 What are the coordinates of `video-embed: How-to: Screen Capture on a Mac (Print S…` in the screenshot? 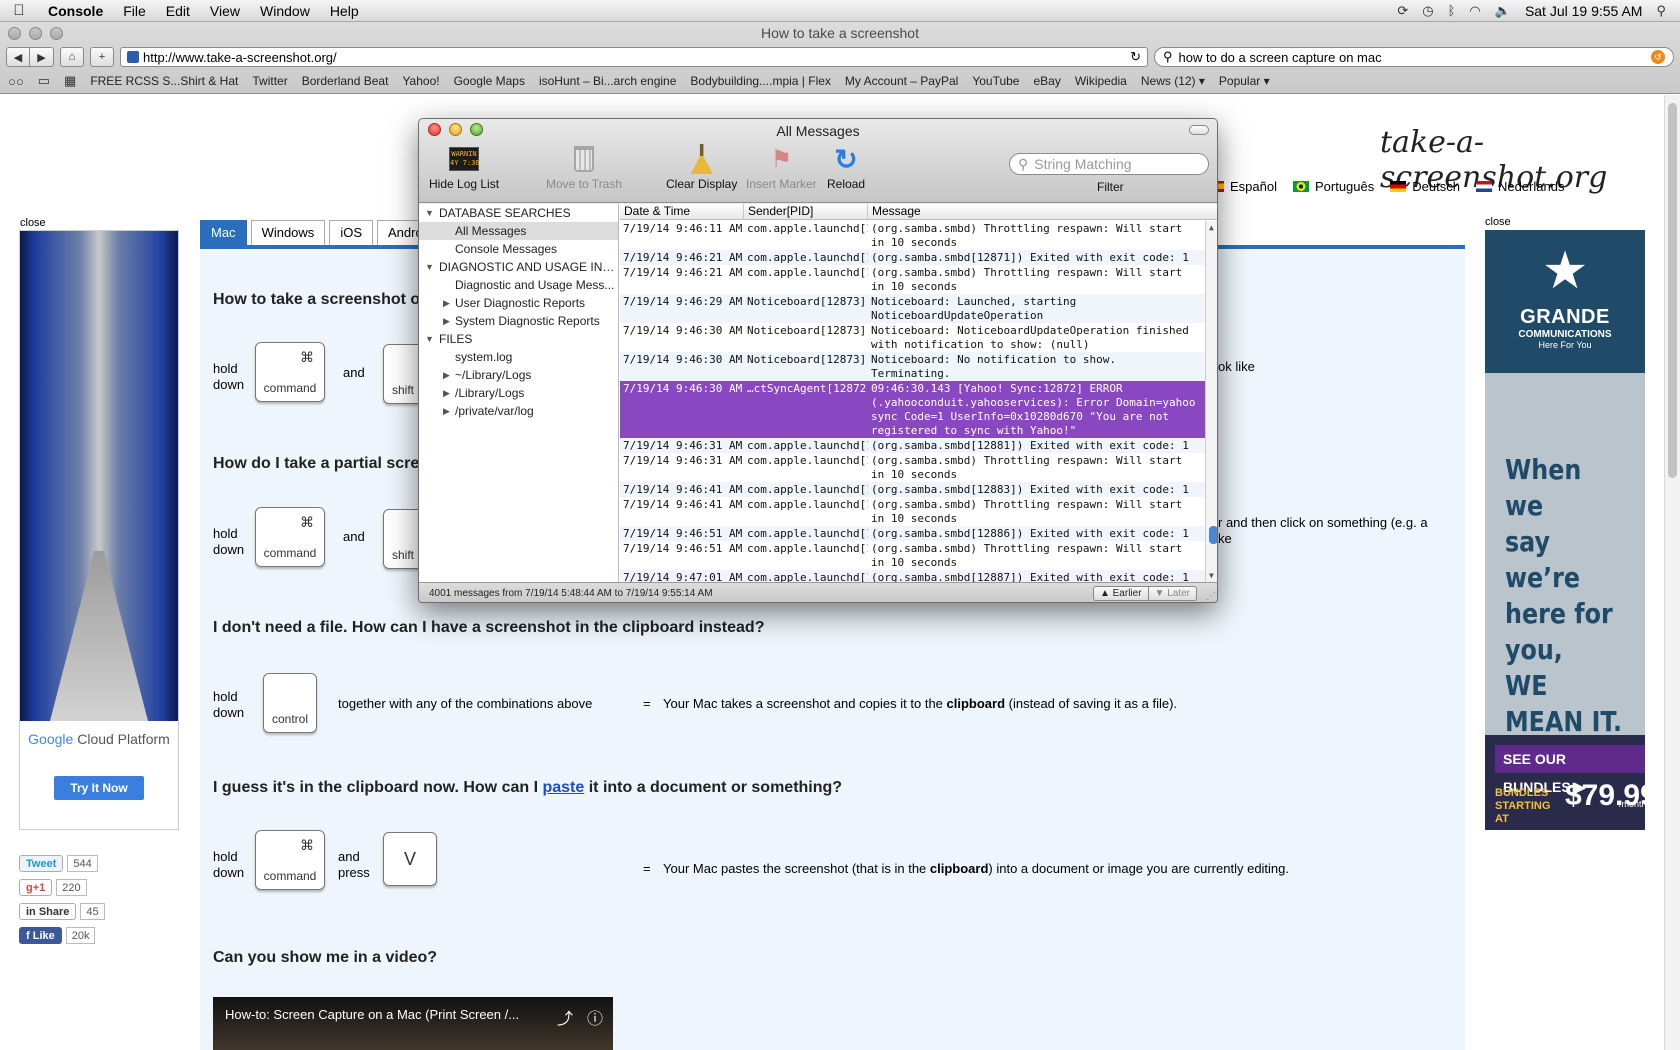 It's located at (413, 1023).